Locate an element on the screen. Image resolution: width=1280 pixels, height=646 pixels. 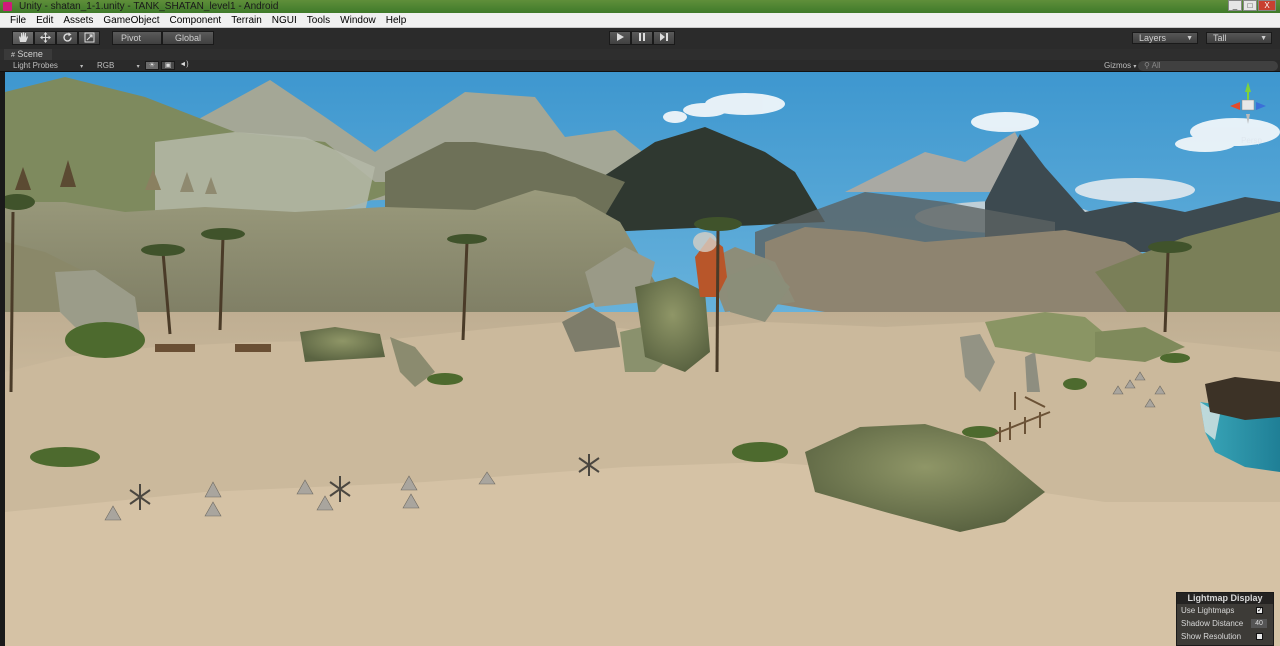
rotate-tool-button is located at coordinates (67, 38).